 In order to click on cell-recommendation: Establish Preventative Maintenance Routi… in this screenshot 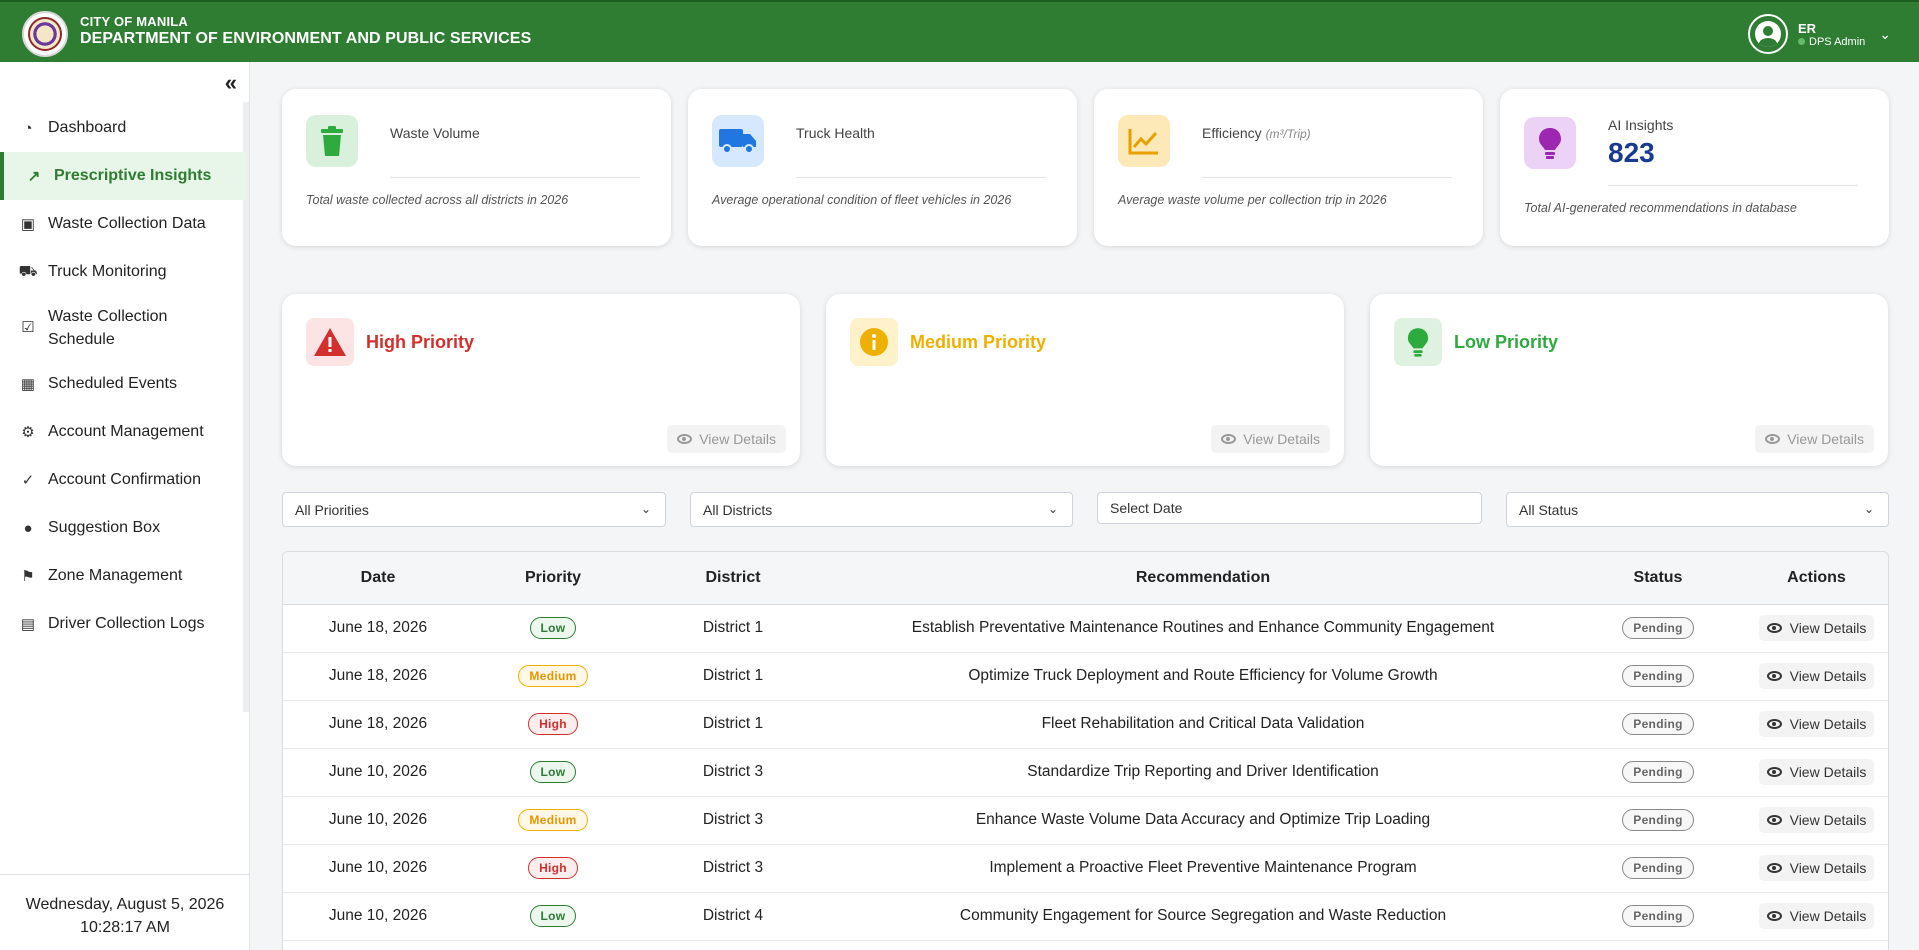, I will do `click(1203, 628)`.